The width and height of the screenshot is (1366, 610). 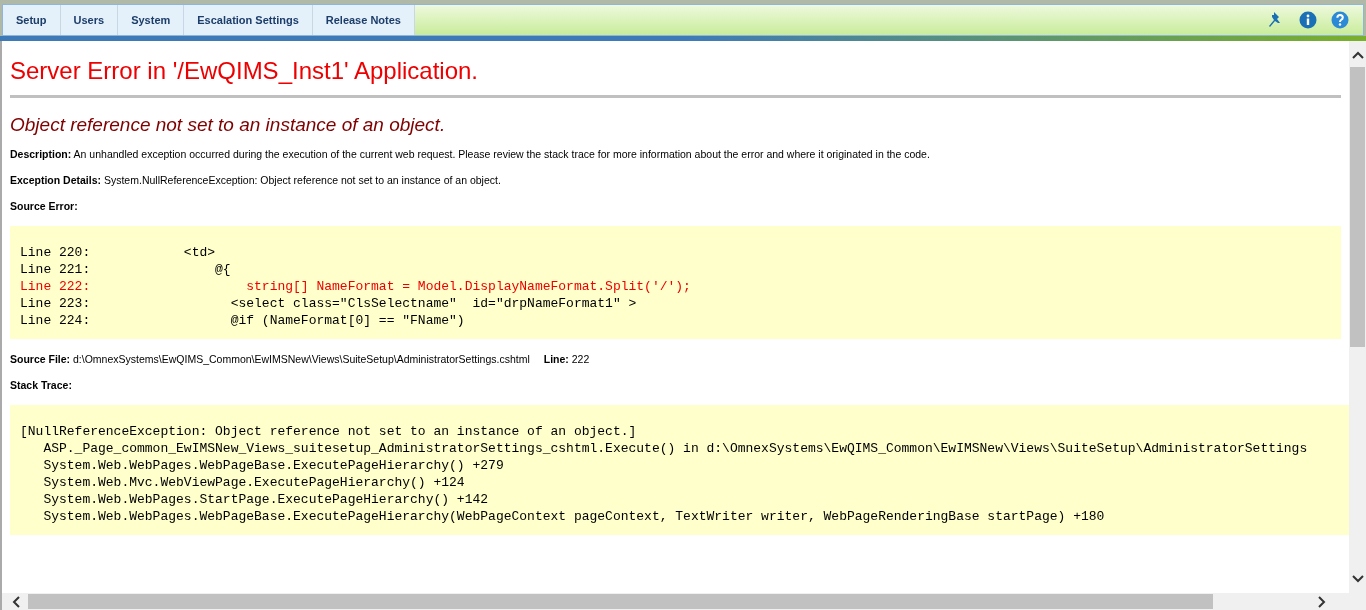 What do you see at coordinates (151, 20) in the screenshot?
I see `nav-tab: System` at bounding box center [151, 20].